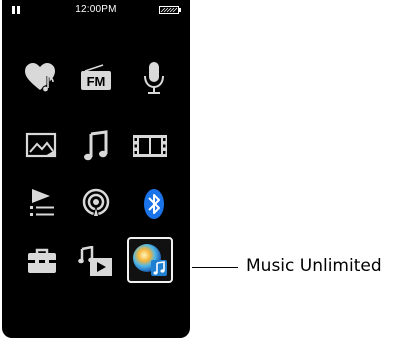 The image size is (393, 340). I want to click on menu-item-music, so click(96, 146).